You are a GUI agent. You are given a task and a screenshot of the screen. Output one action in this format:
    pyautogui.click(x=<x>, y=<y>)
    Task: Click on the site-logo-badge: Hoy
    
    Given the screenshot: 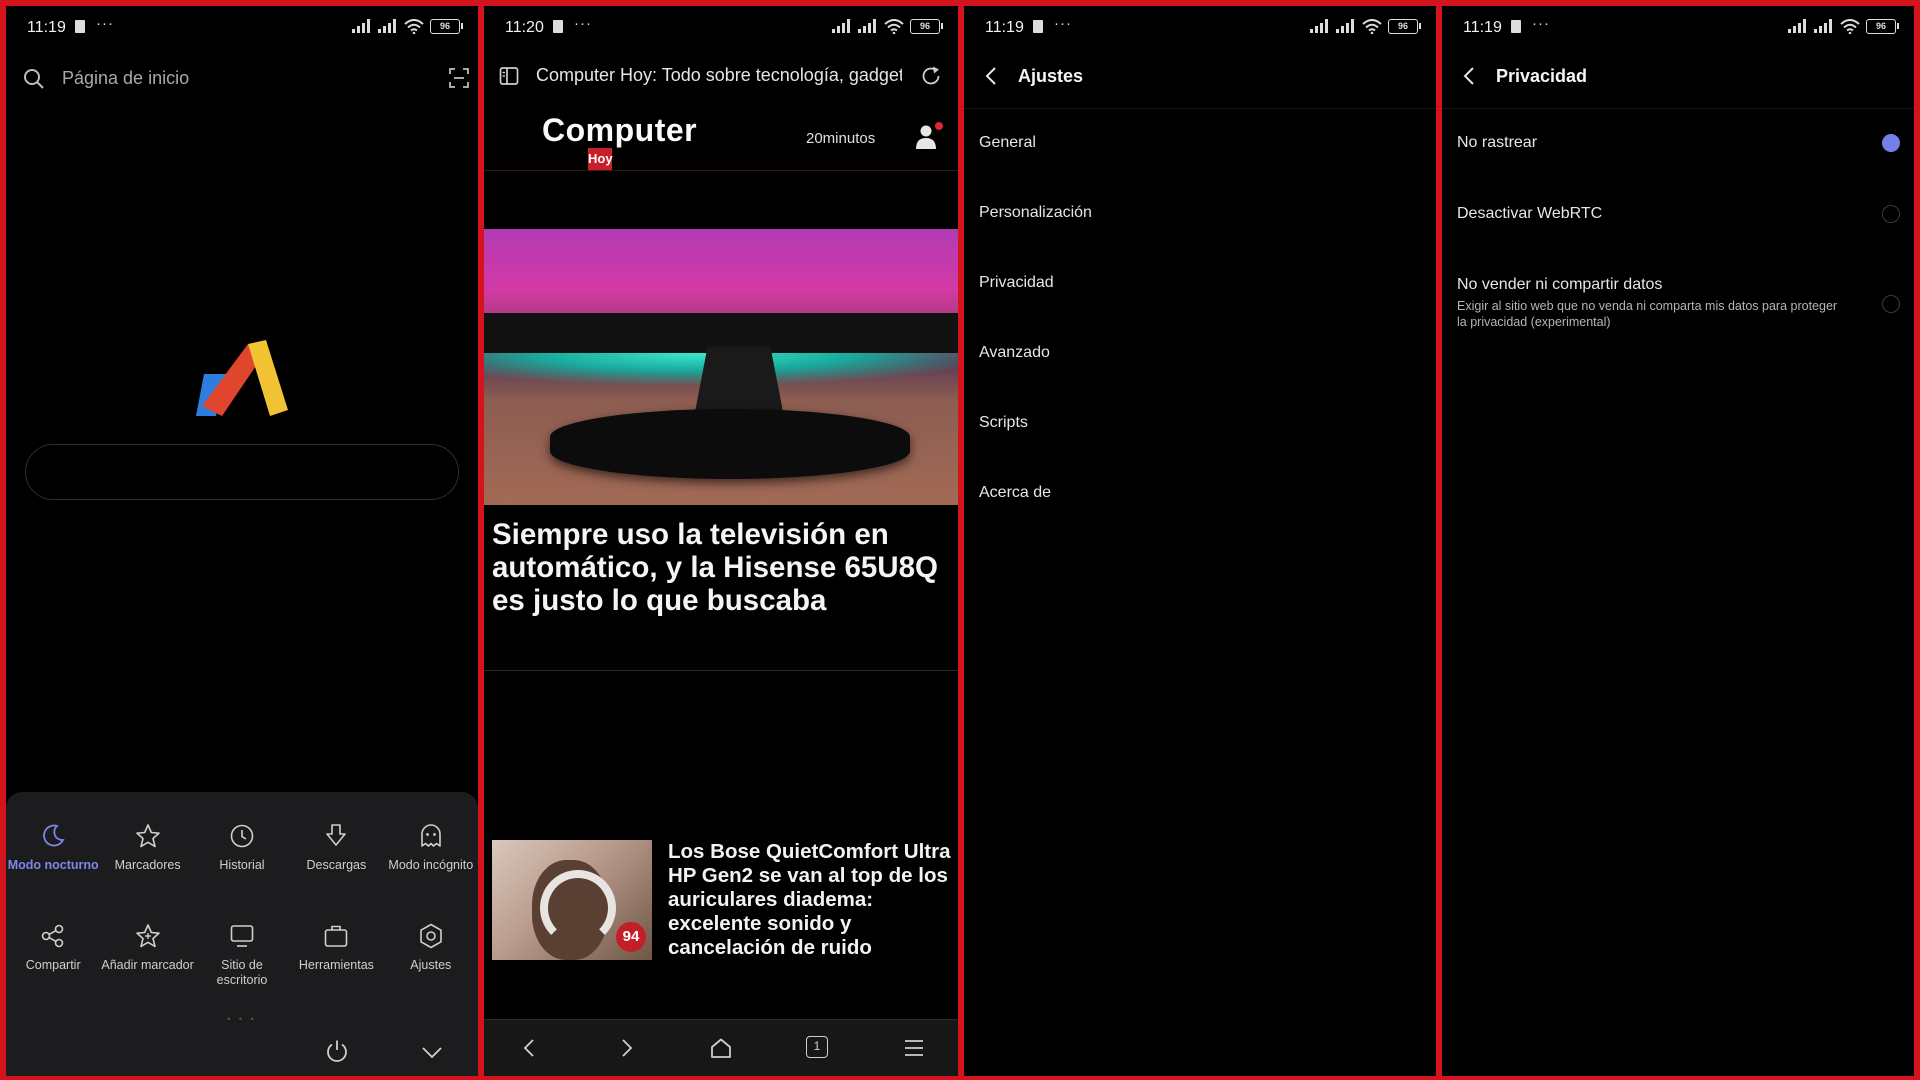 What is the action you would take?
    pyautogui.click(x=600, y=159)
    